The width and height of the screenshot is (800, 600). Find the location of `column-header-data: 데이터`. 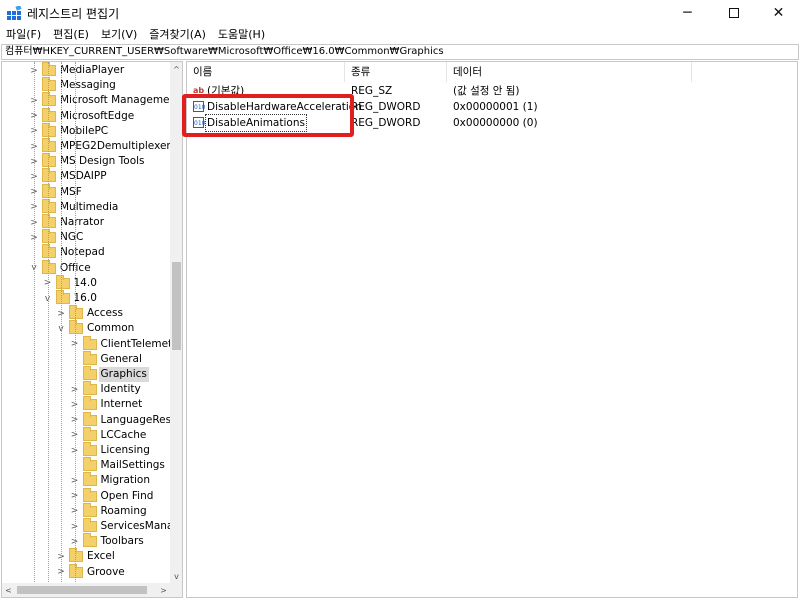

column-header-data: 데이터 is located at coordinates (569, 72).